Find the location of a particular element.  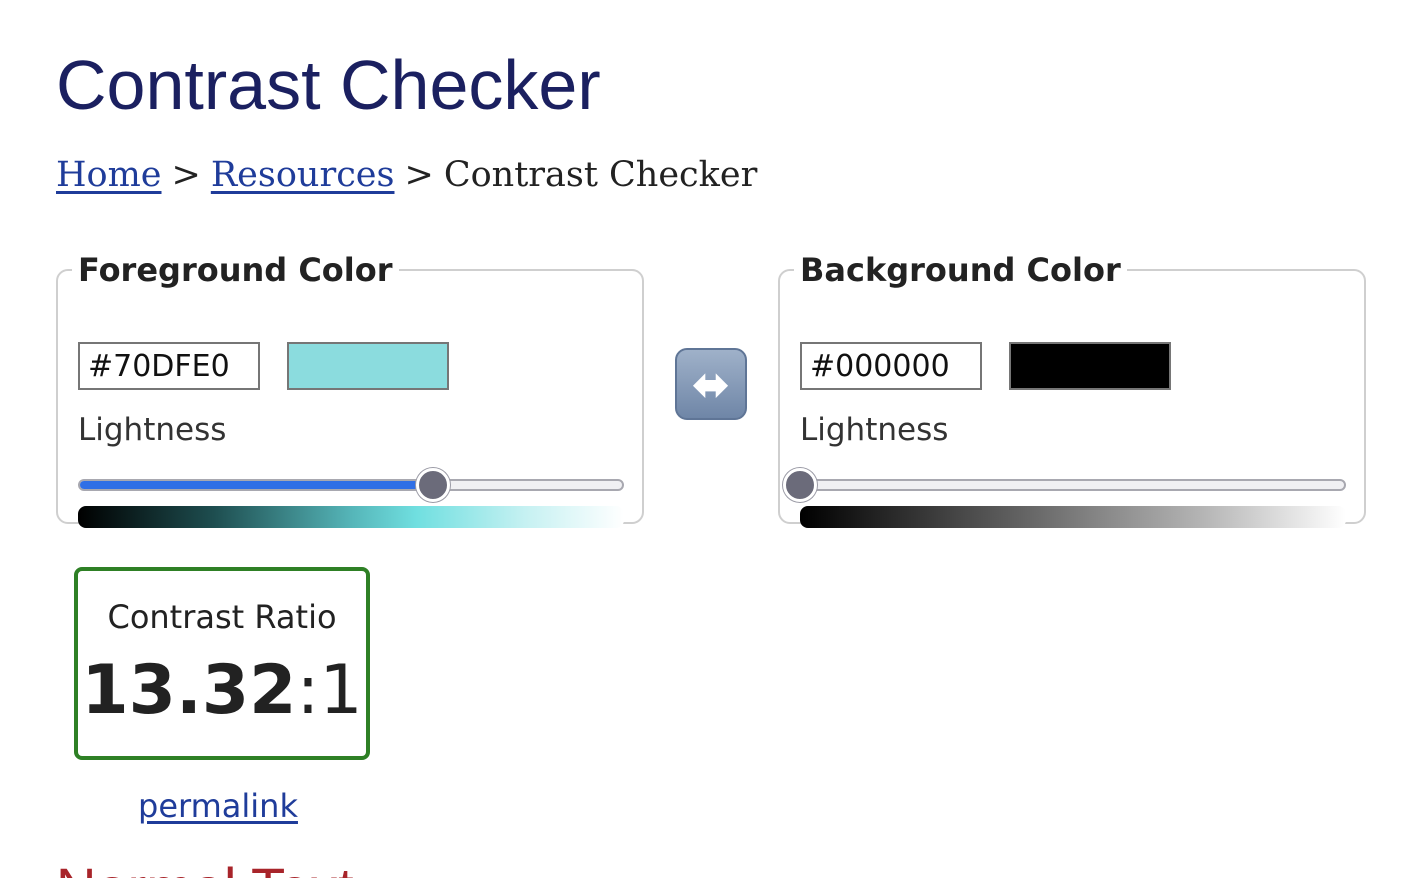

foreground-hex-input is located at coordinates (169, 366).